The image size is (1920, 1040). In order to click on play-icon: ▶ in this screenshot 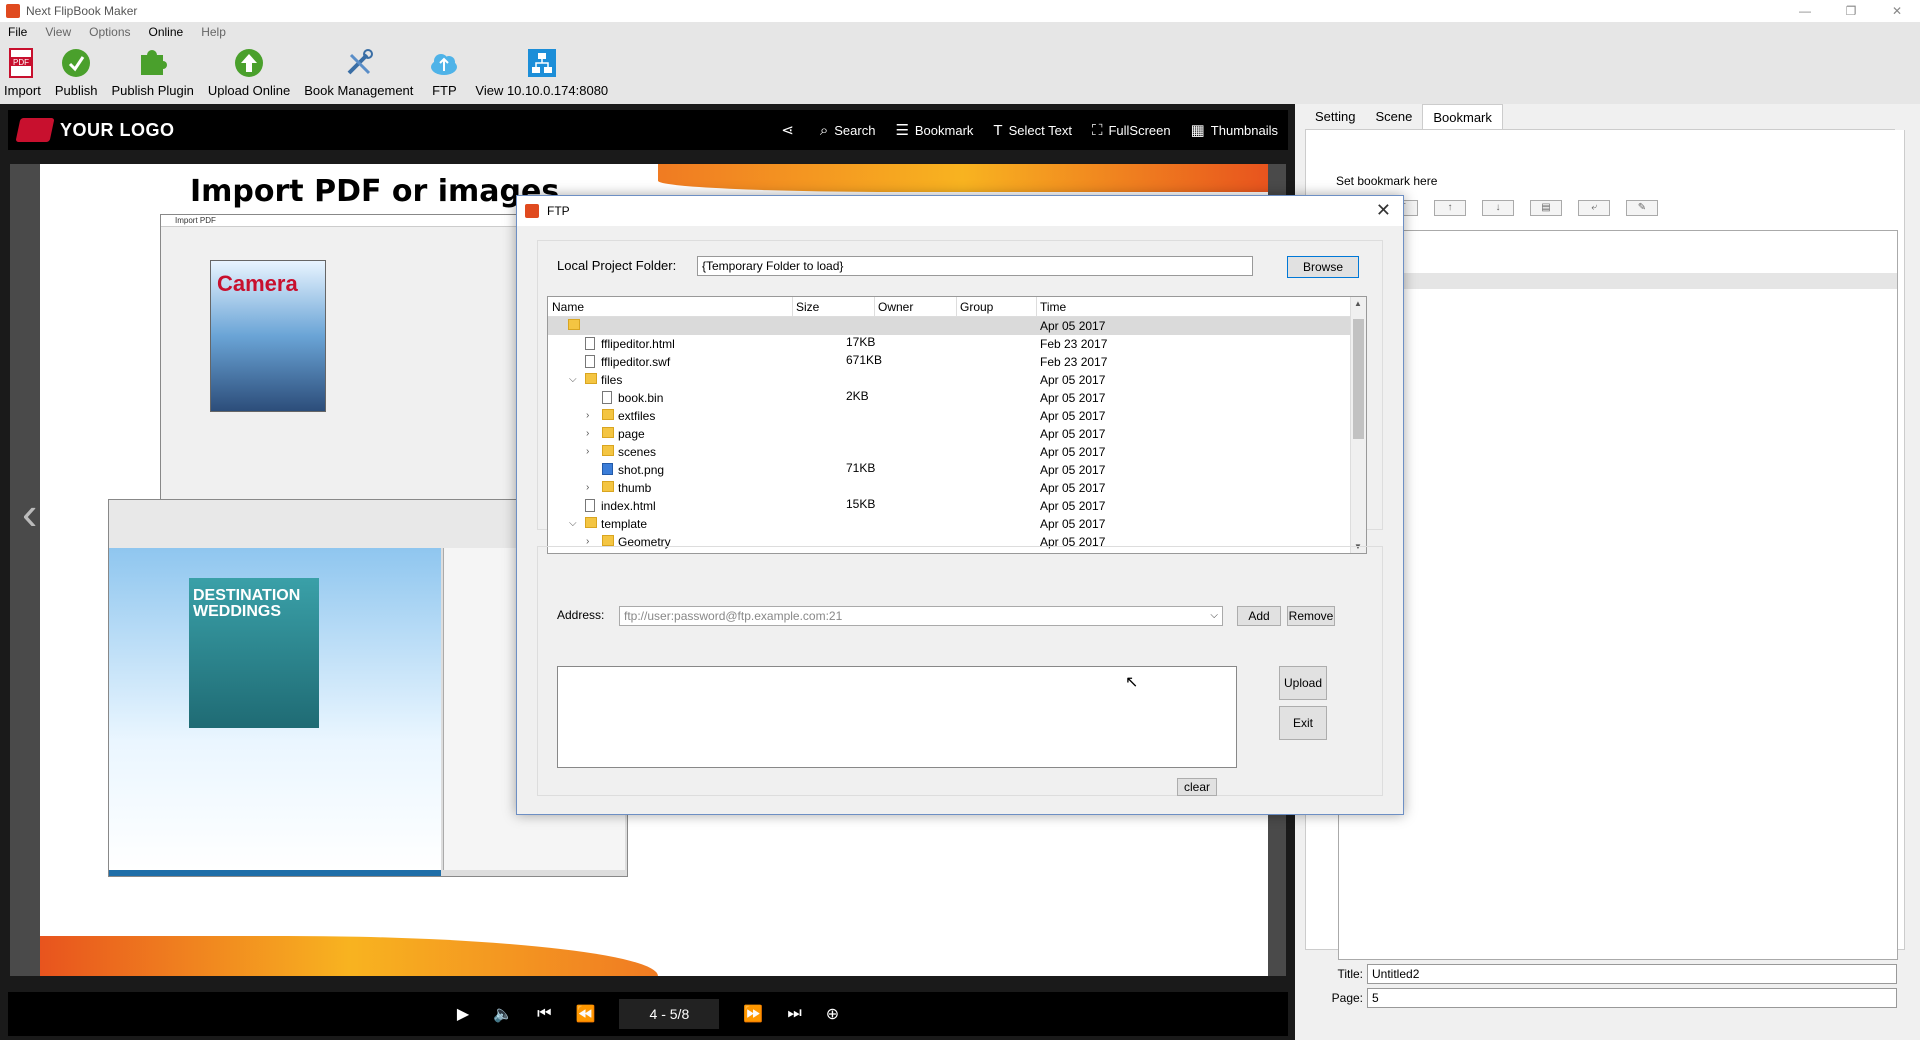, I will do `click(463, 1014)`.